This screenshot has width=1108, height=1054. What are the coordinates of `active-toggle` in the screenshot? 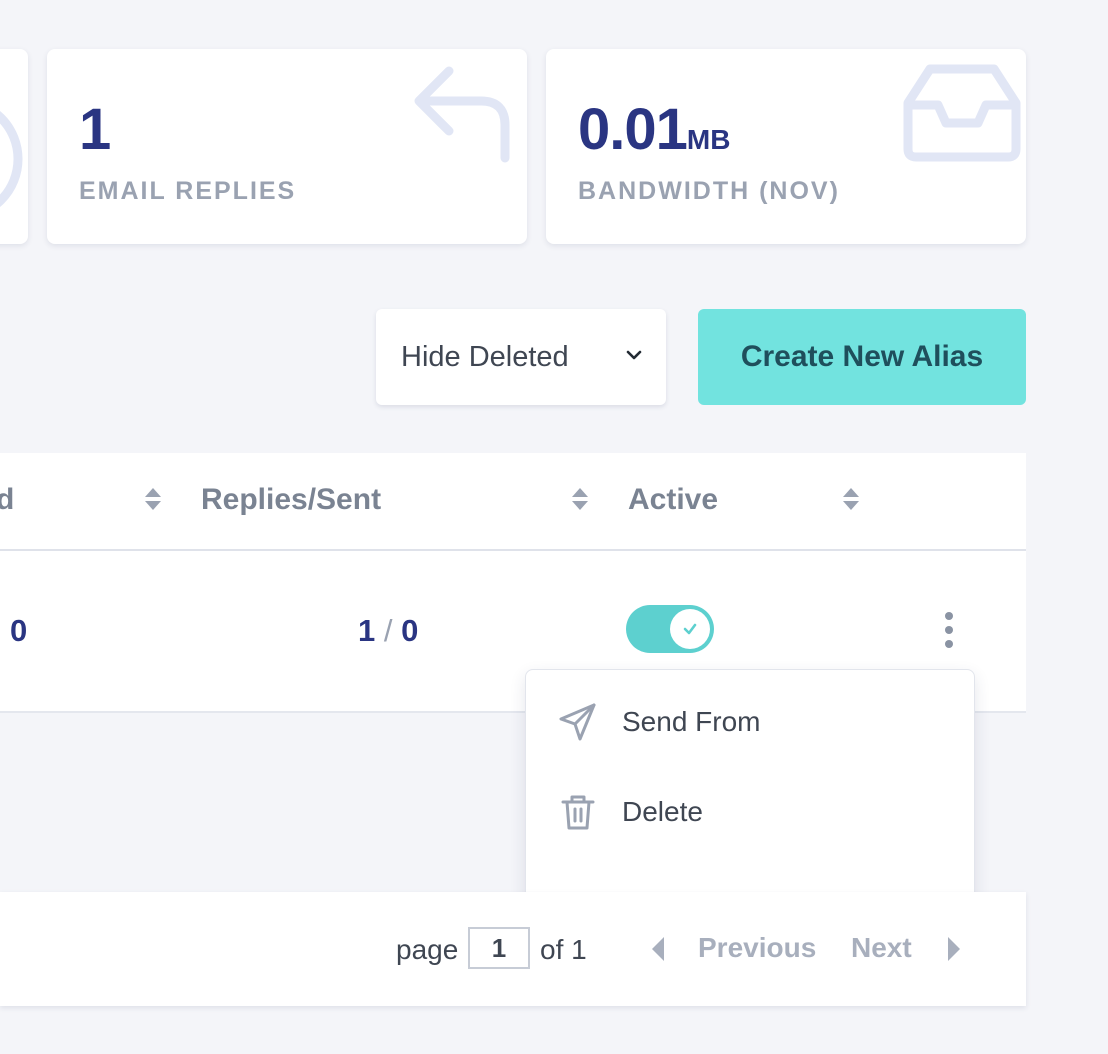 It's located at (670, 629).